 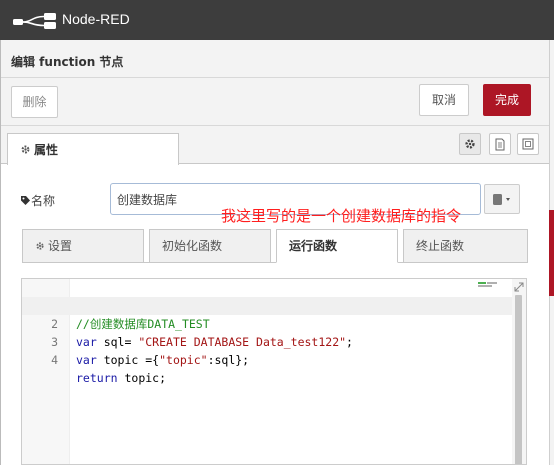 I want to click on tab-on-start: 初始化函数, so click(x=210, y=246).